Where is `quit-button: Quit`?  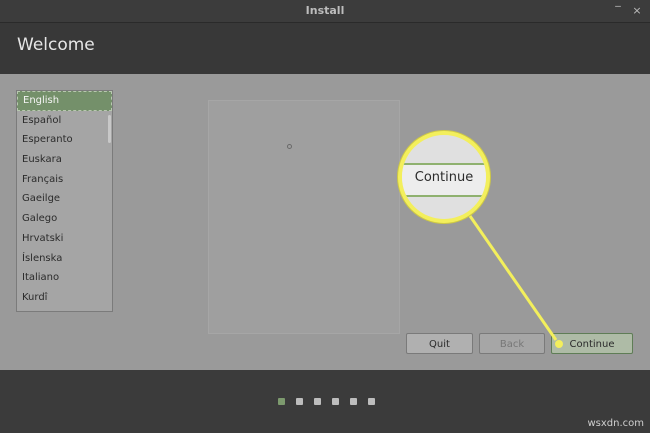
quit-button: Quit is located at coordinates (439, 343).